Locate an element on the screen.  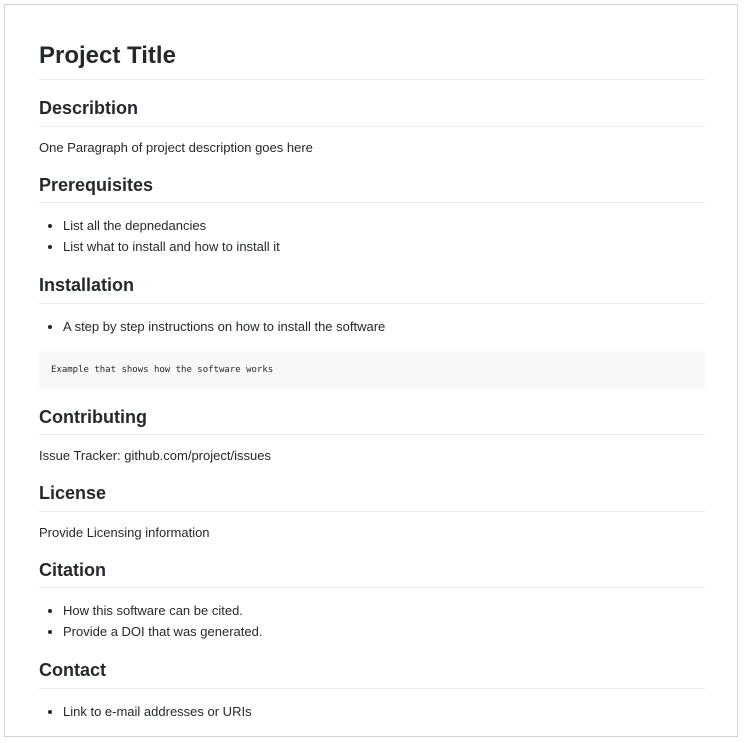
contributing-text: Issue Tracker: github.com/project/issues is located at coordinates (155, 455).